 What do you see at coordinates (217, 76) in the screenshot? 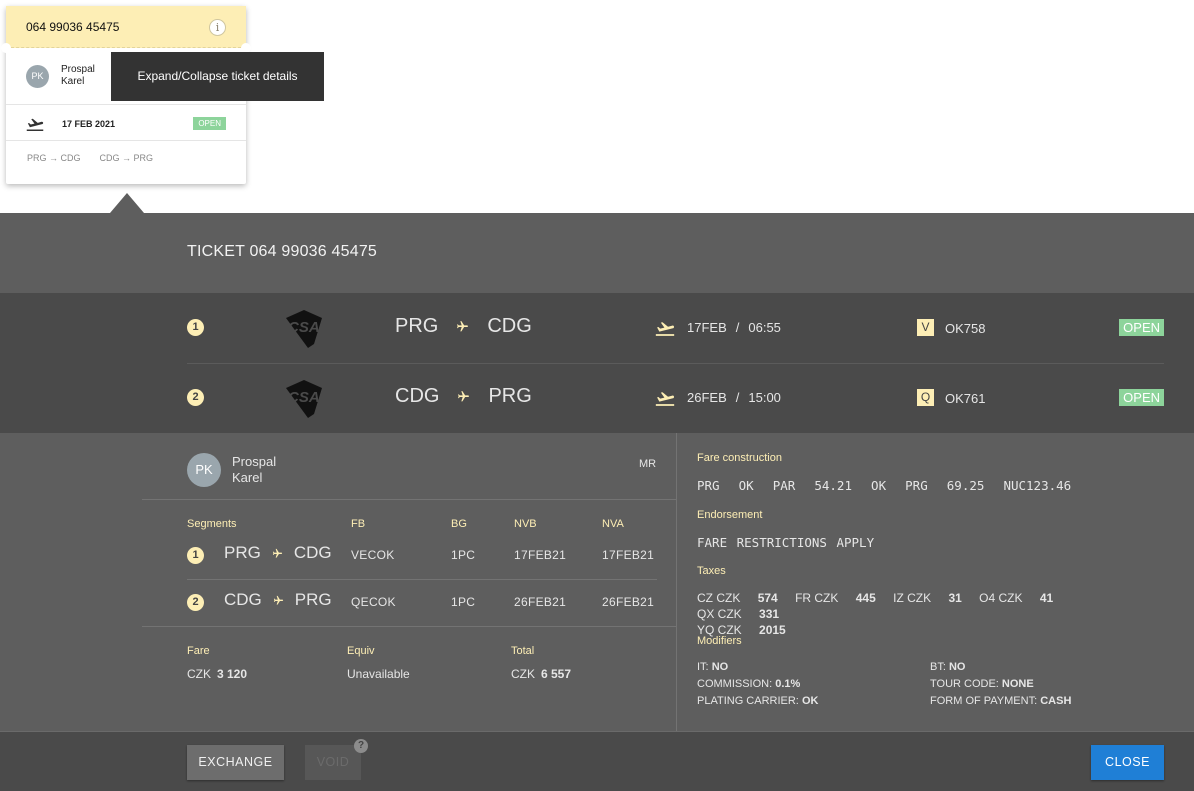
I see `tooltip: Expand/Collapse ticket details` at bounding box center [217, 76].